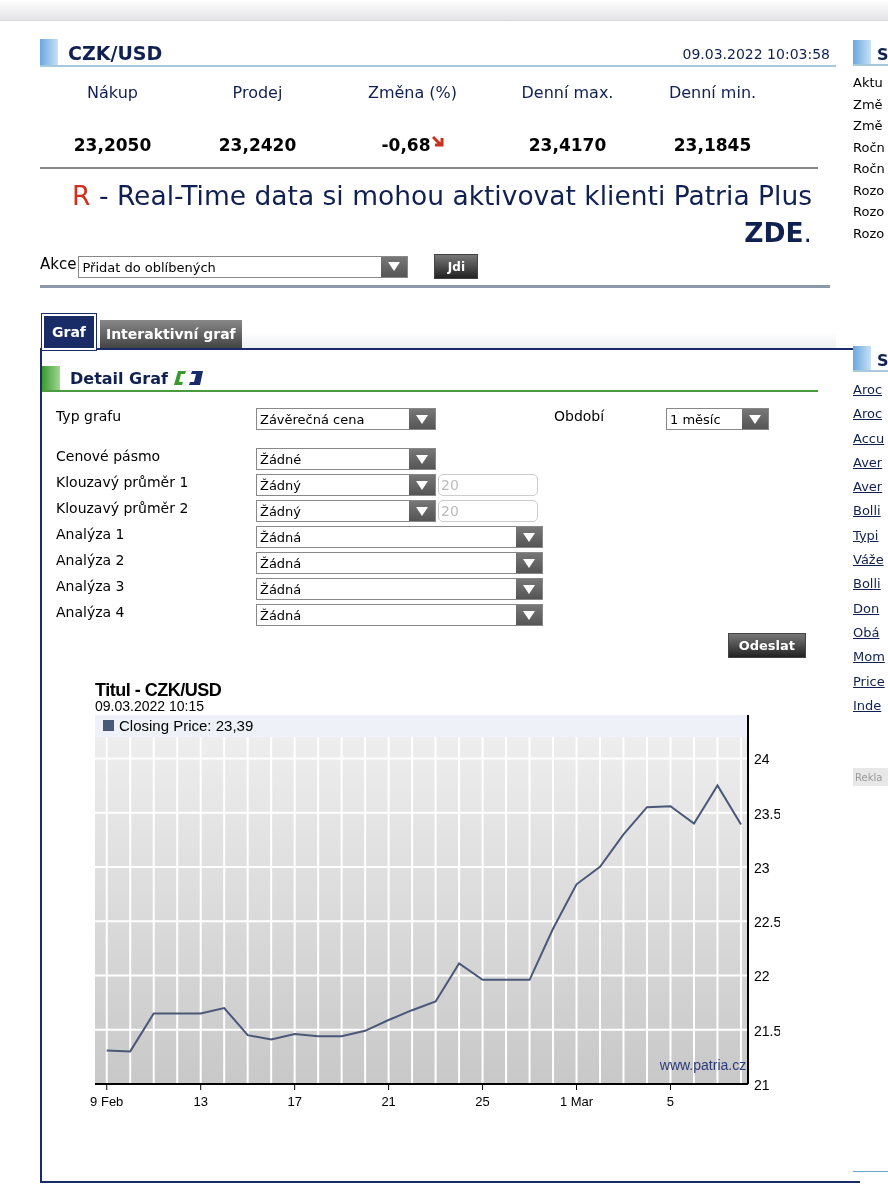  Describe the element at coordinates (58, 263) in the screenshot. I see `action-label: Akce` at that location.